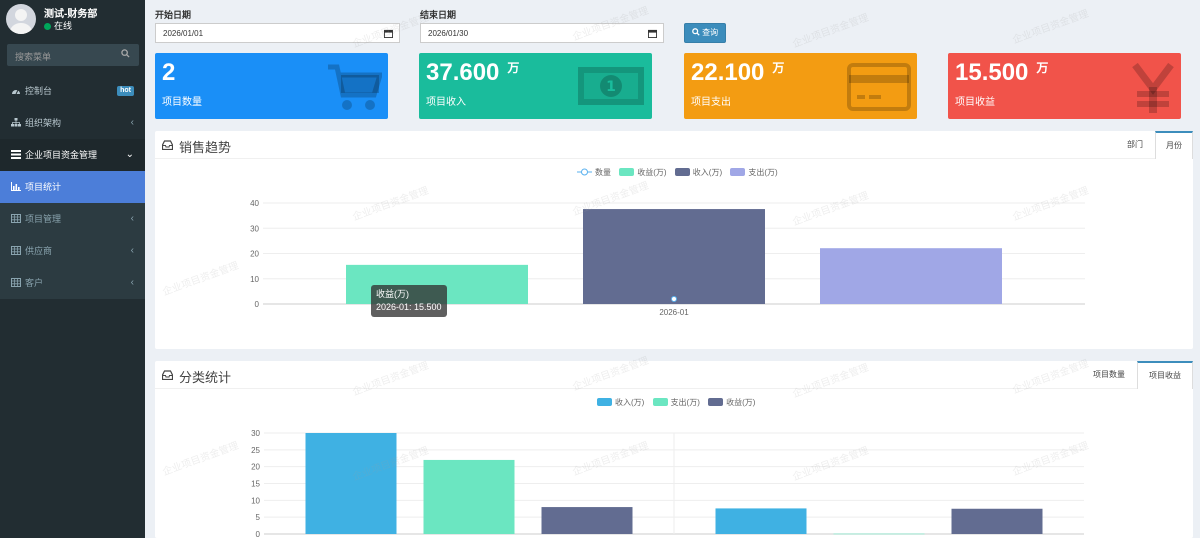  I want to click on end-date-input: 2026/01/30, so click(542, 33).